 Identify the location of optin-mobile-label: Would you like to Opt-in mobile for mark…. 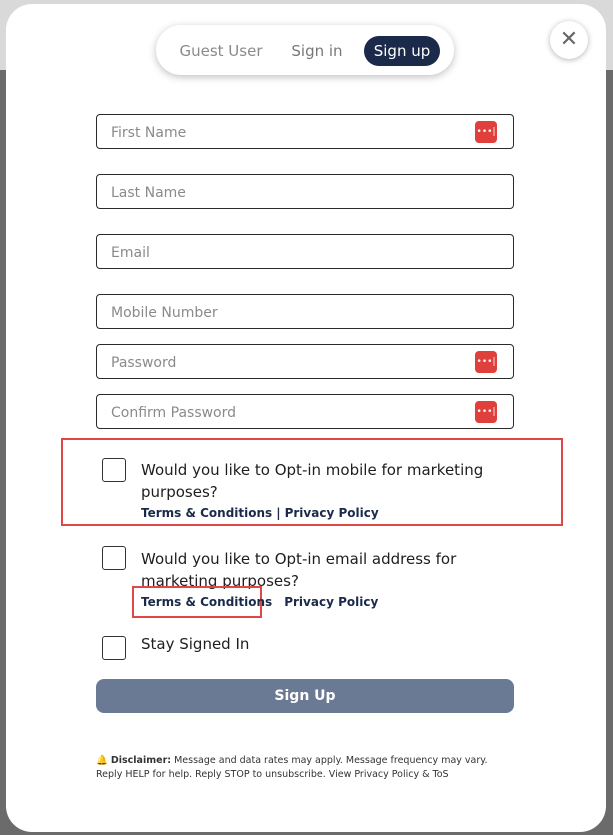
(312, 481).